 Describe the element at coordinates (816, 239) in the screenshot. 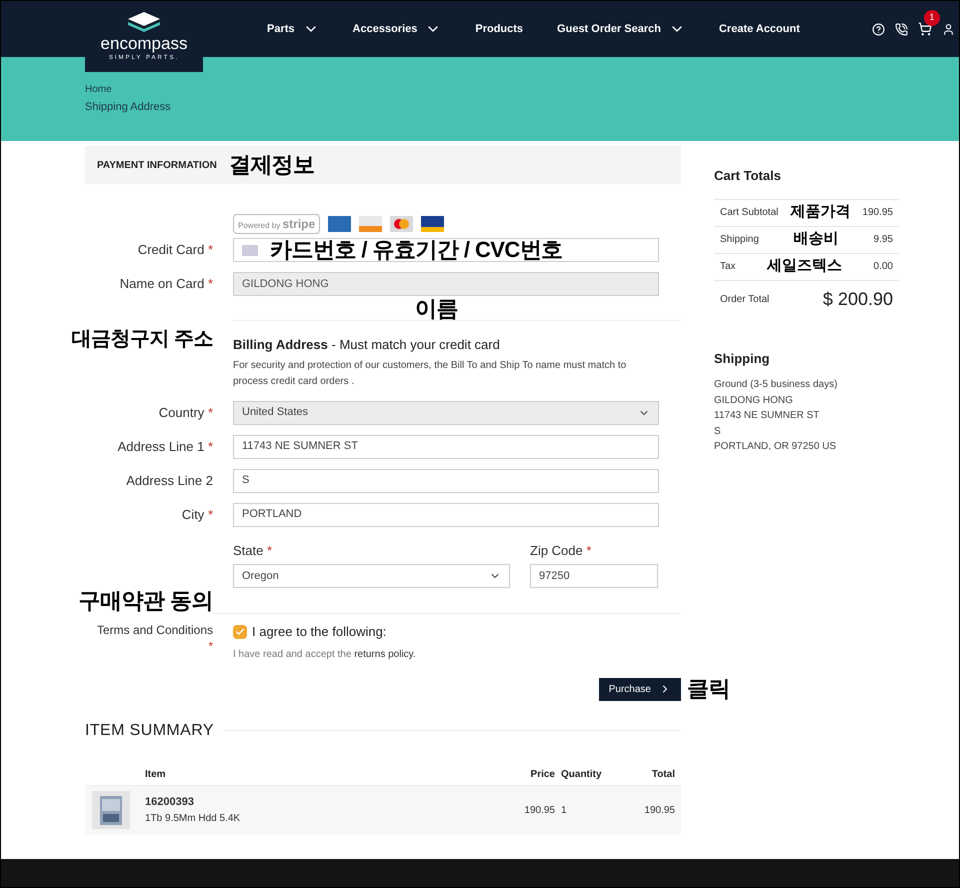

I see `annotation: 배송비` at that location.